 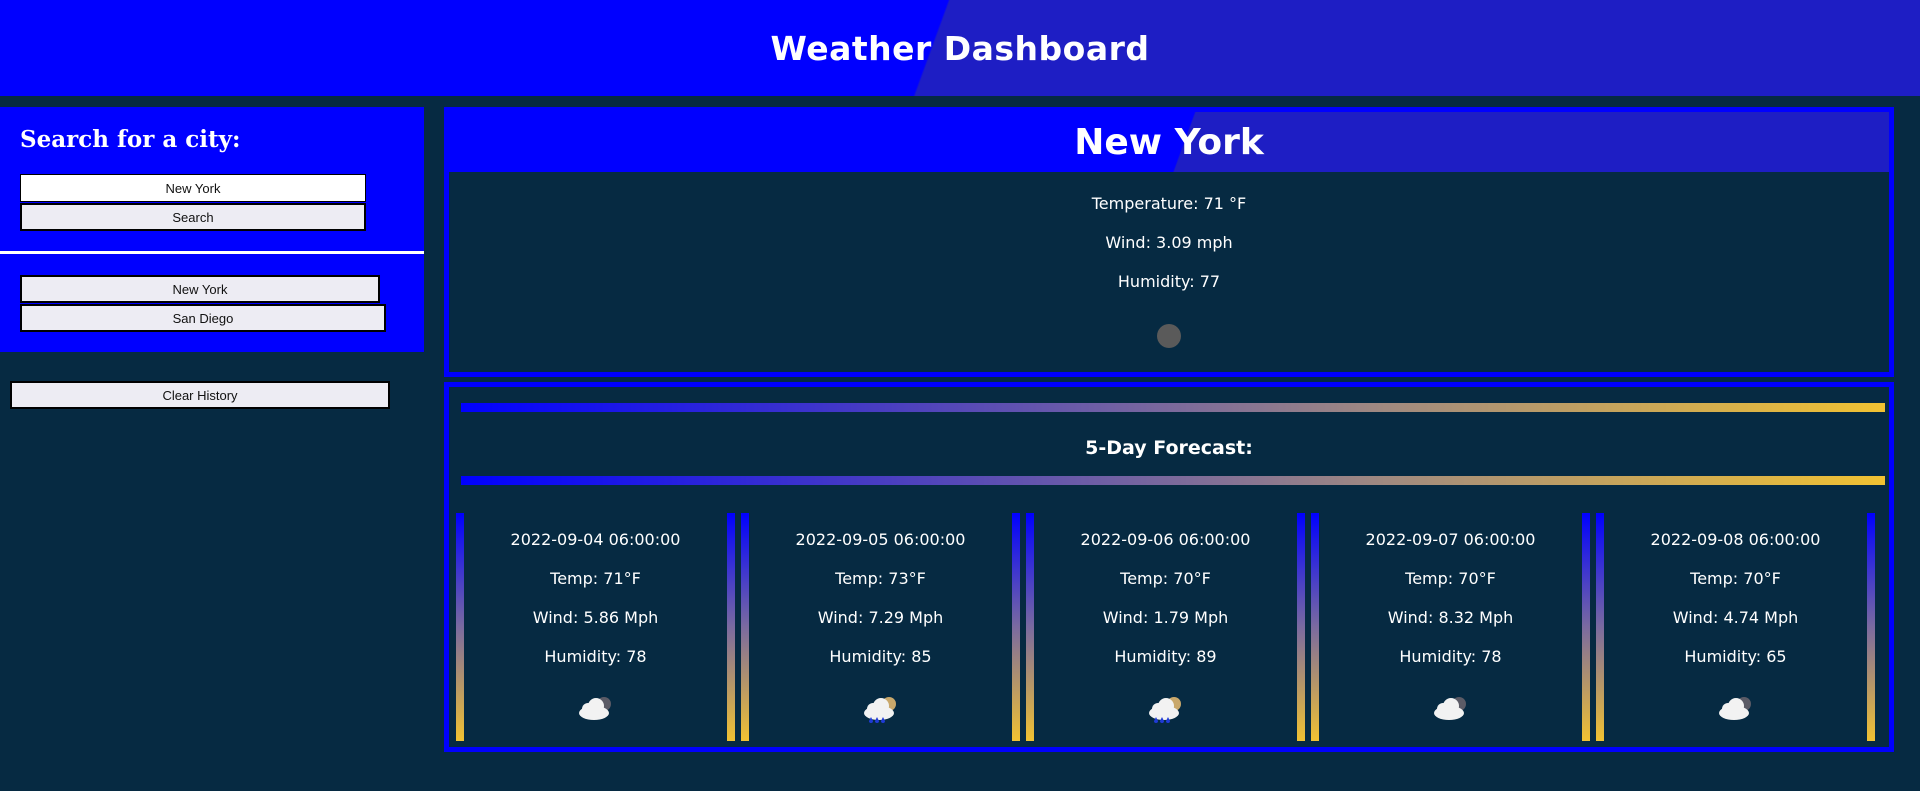 I want to click on clear-history-button: Clear History, so click(x=200, y=395).